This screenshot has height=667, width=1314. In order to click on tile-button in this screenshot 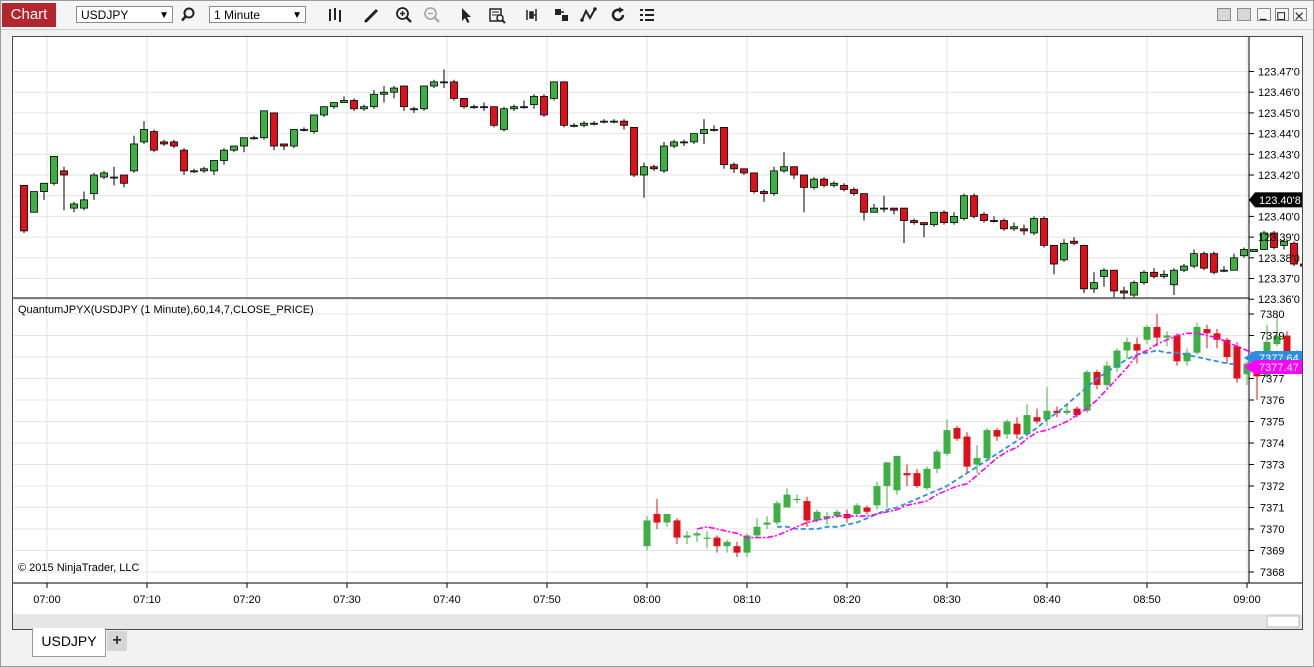, I will do `click(1224, 14)`.